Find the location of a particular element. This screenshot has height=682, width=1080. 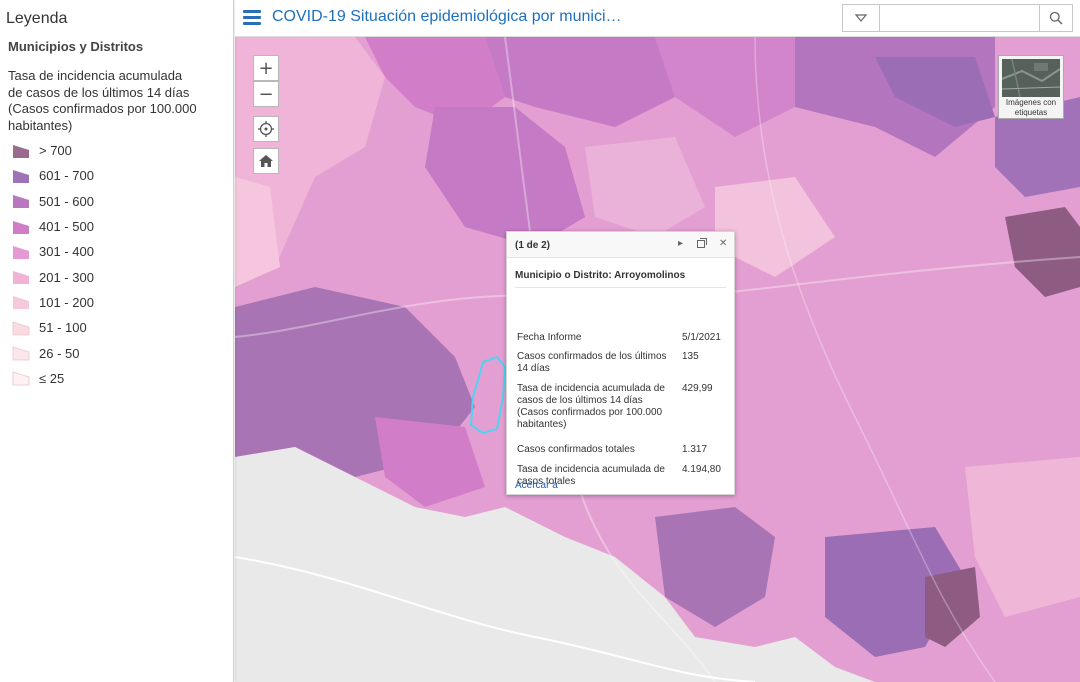

legend-label: > 700 is located at coordinates (55, 151).